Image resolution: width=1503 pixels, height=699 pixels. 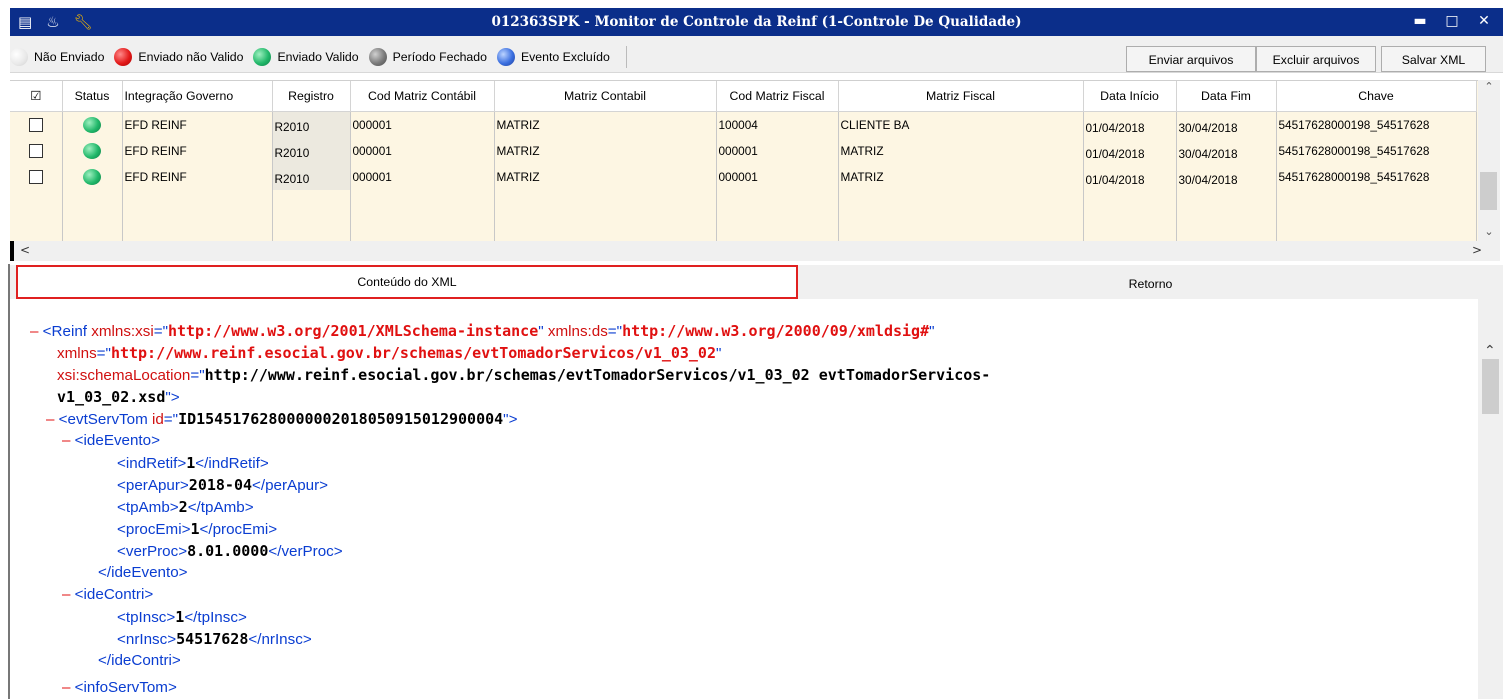 I want to click on scroll-left-arrow-icon: <, so click(x=25, y=250).